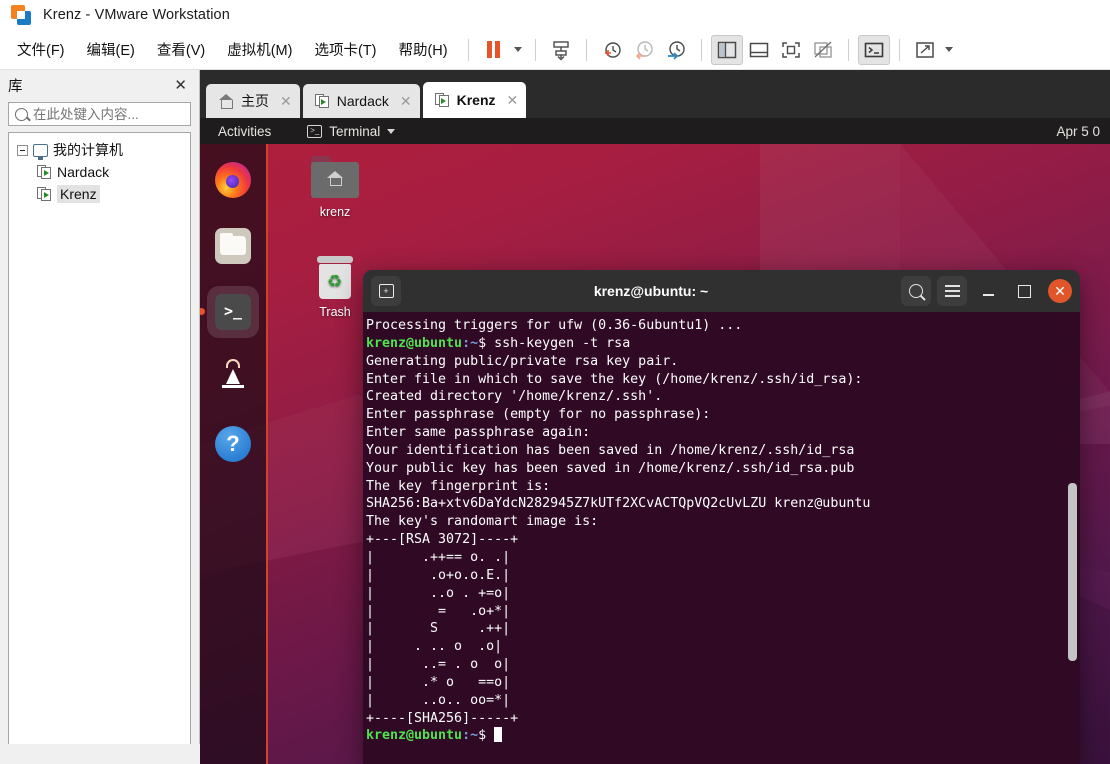 The image size is (1110, 764). What do you see at coordinates (233, 444) in the screenshot?
I see `dock-help: ?` at bounding box center [233, 444].